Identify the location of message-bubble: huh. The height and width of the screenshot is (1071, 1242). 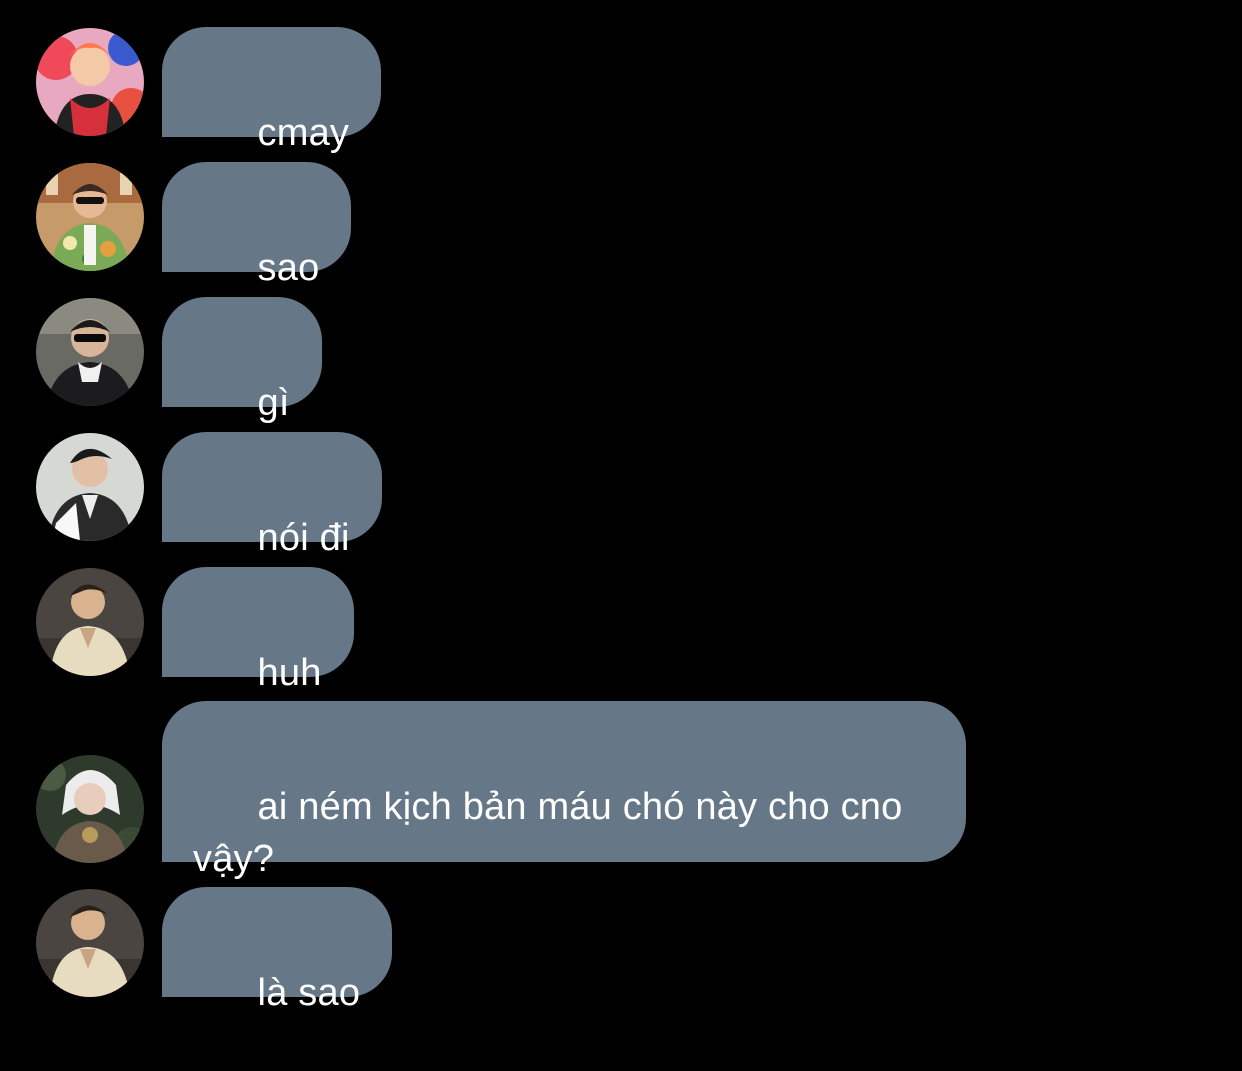
(258, 630).